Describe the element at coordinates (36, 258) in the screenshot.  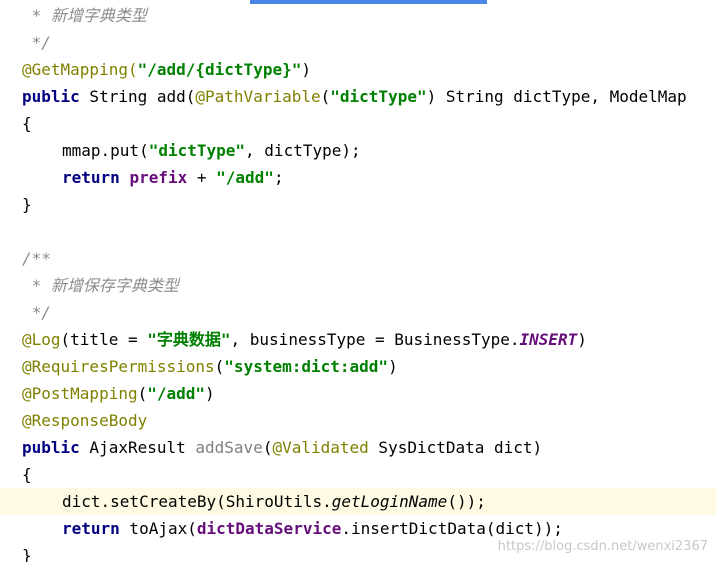
I see `comment: /**` at that location.